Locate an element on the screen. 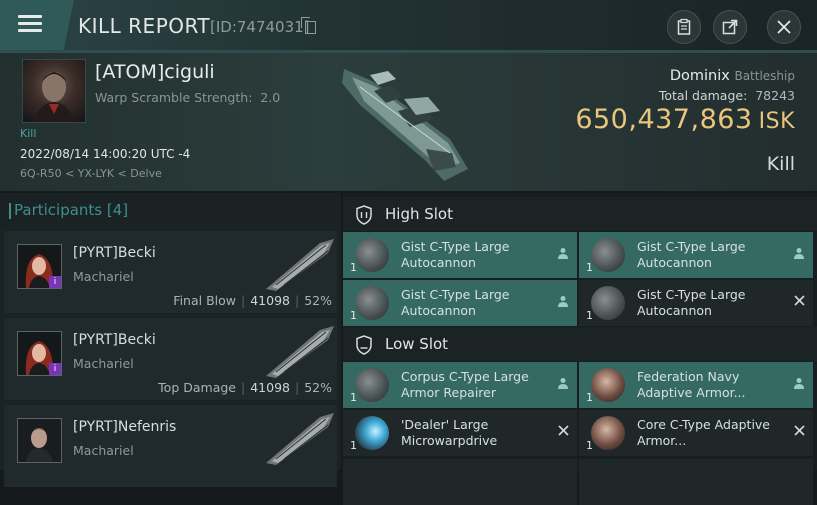 The image size is (817, 505). participant-name: [PYRT]Nefenris is located at coordinates (124, 427).